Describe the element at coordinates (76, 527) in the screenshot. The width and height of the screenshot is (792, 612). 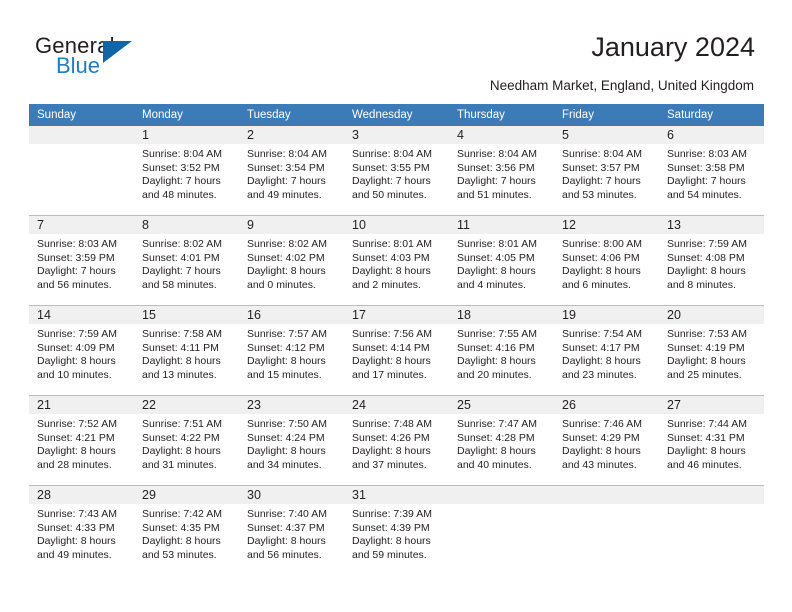
I see `sunset-text: Sunset: 4:33 PM` at that location.